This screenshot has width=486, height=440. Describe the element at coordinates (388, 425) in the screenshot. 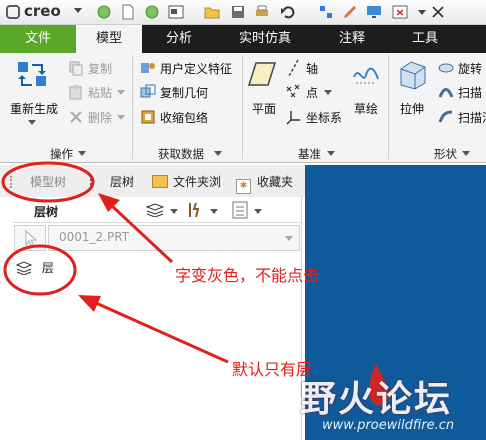

I see `watermark-url: www.proewildfire.cn` at that location.